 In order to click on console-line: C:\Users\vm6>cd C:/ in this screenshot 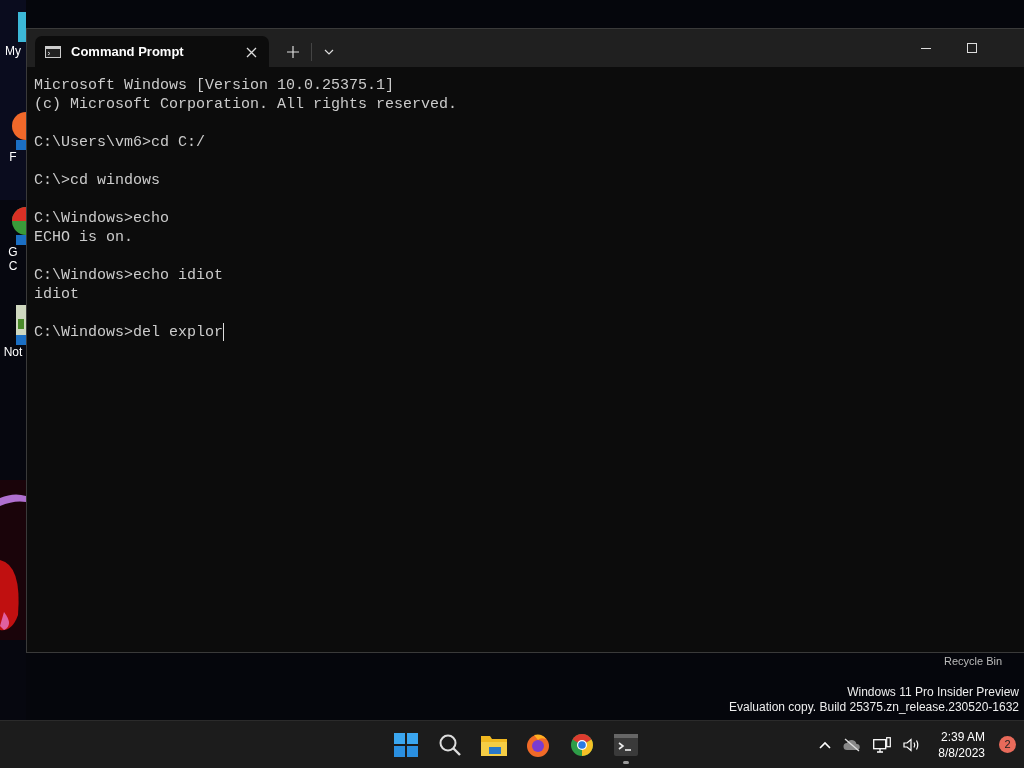, I will do `click(120, 142)`.